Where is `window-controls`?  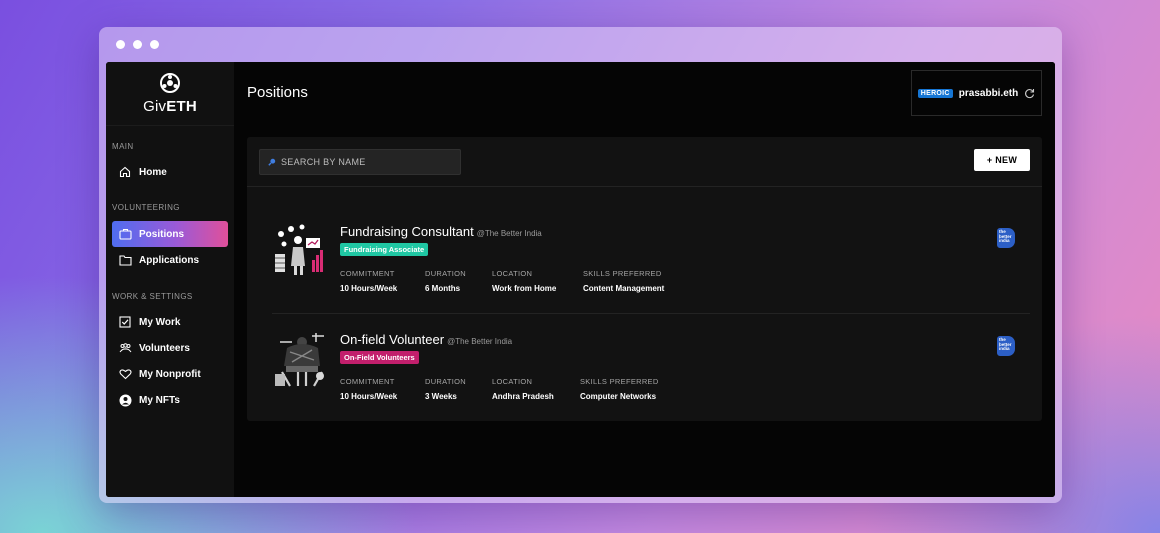 window-controls is located at coordinates (137, 44).